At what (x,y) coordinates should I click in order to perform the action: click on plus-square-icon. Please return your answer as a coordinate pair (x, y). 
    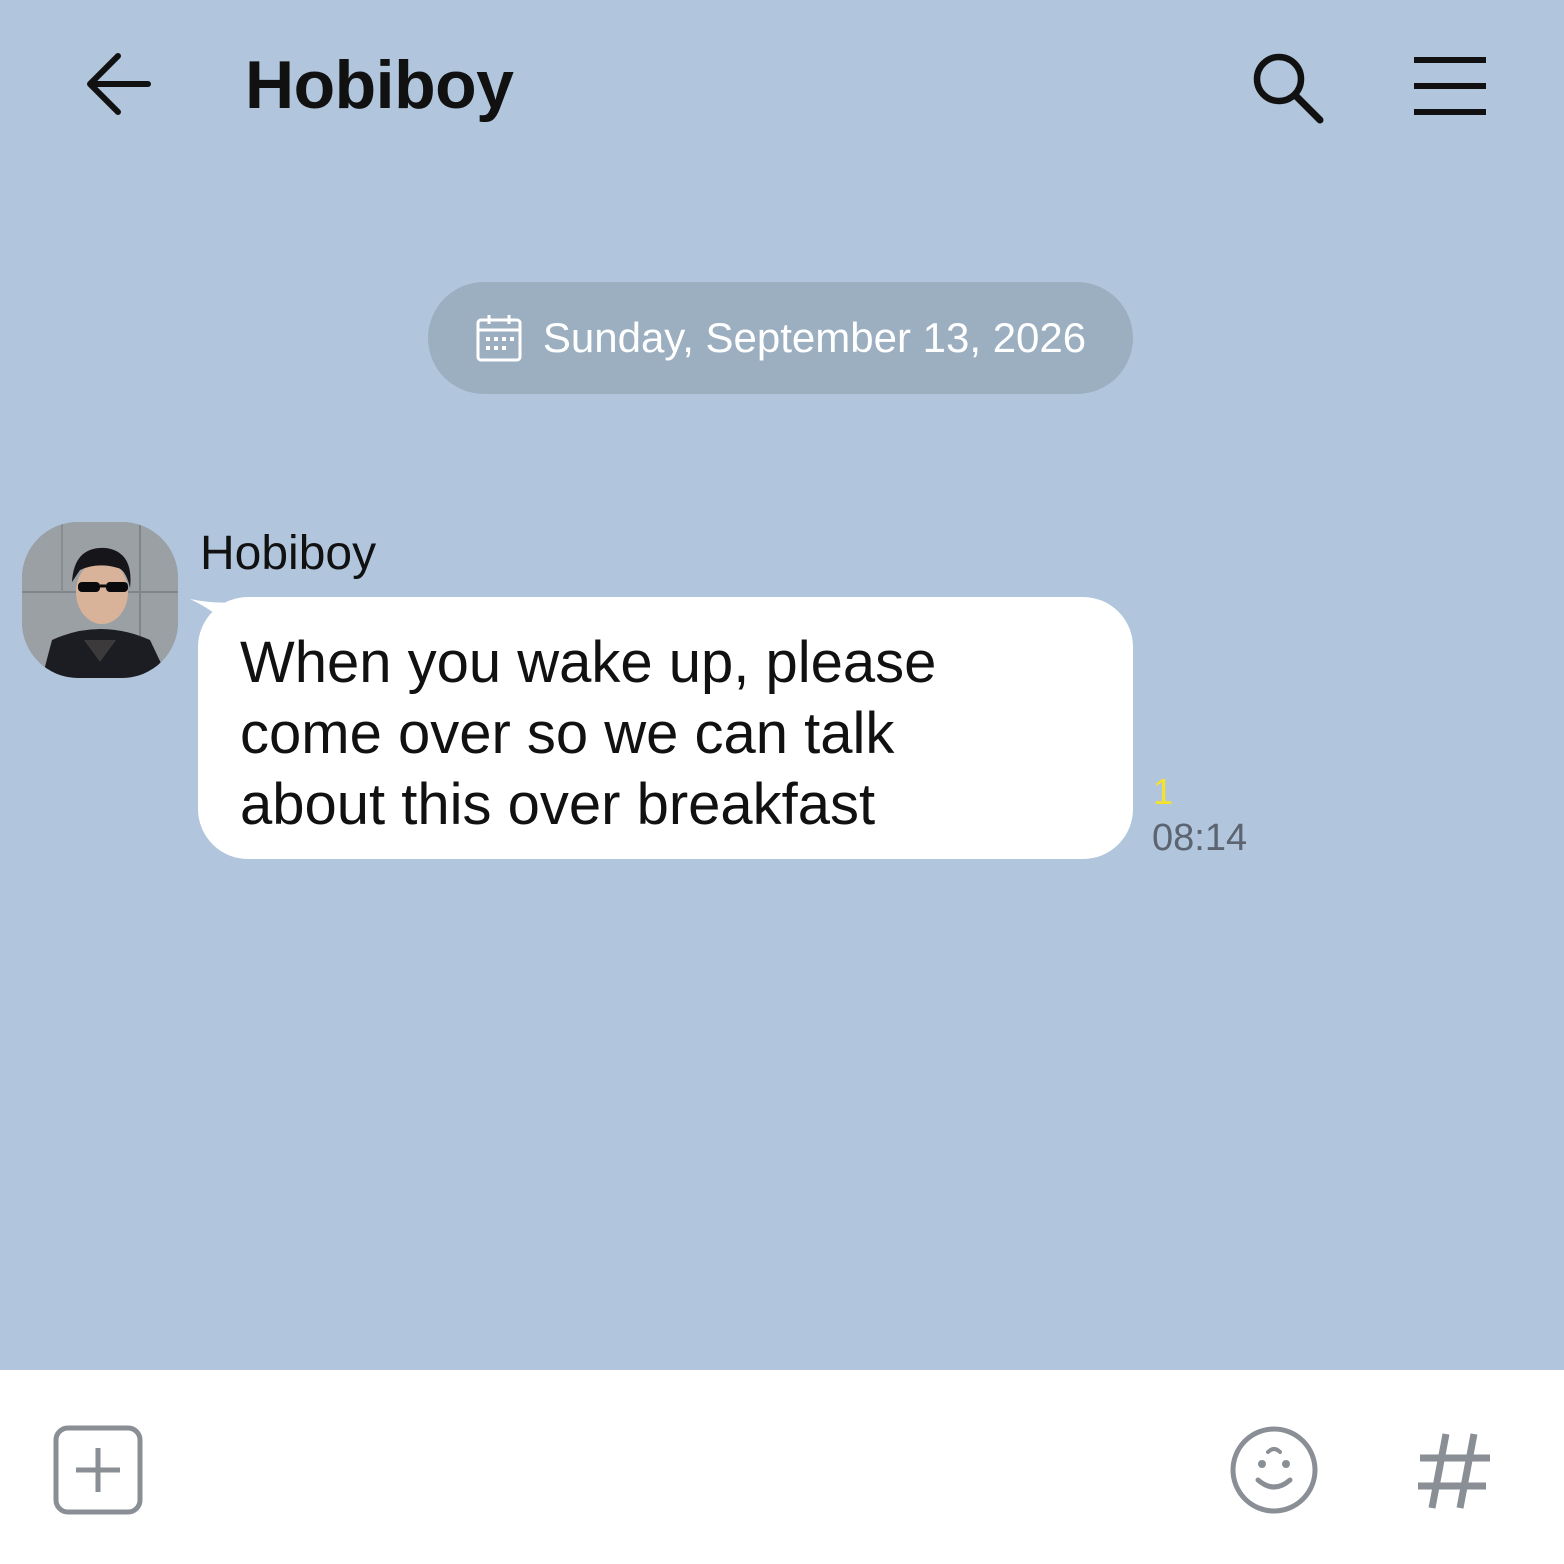
    Looking at the image, I should click on (98, 1470).